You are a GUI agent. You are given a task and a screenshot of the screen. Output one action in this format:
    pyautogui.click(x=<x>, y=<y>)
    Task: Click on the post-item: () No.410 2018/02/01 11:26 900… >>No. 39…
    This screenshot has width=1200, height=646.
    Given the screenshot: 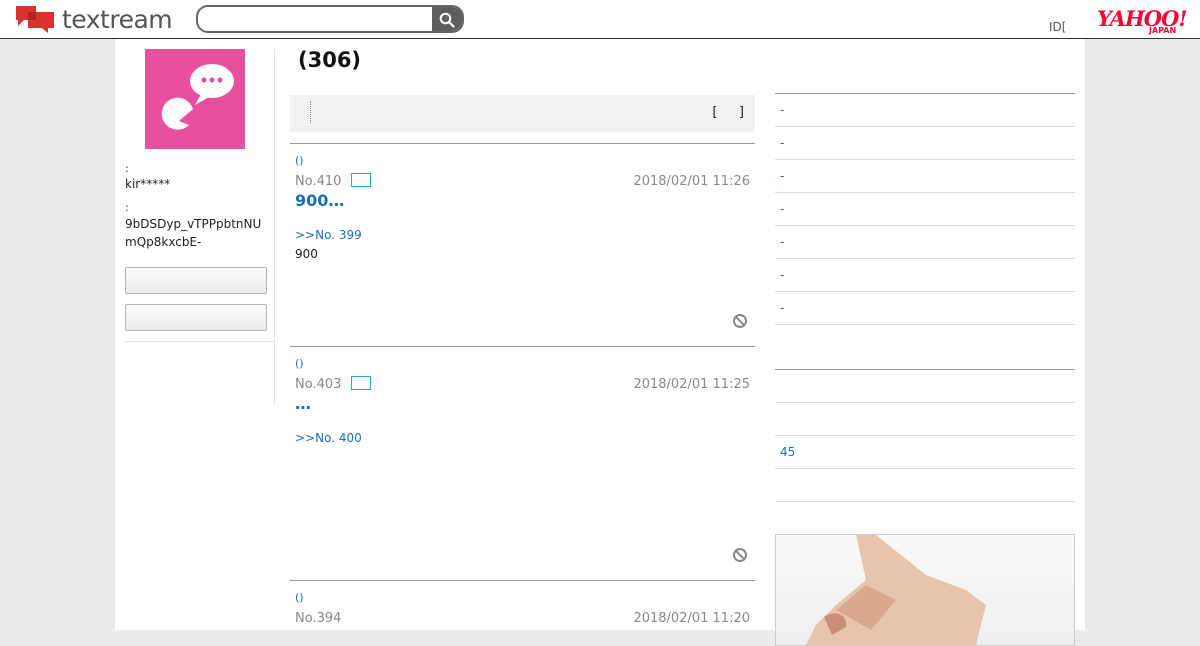 What is the action you would take?
    pyautogui.click(x=522, y=244)
    